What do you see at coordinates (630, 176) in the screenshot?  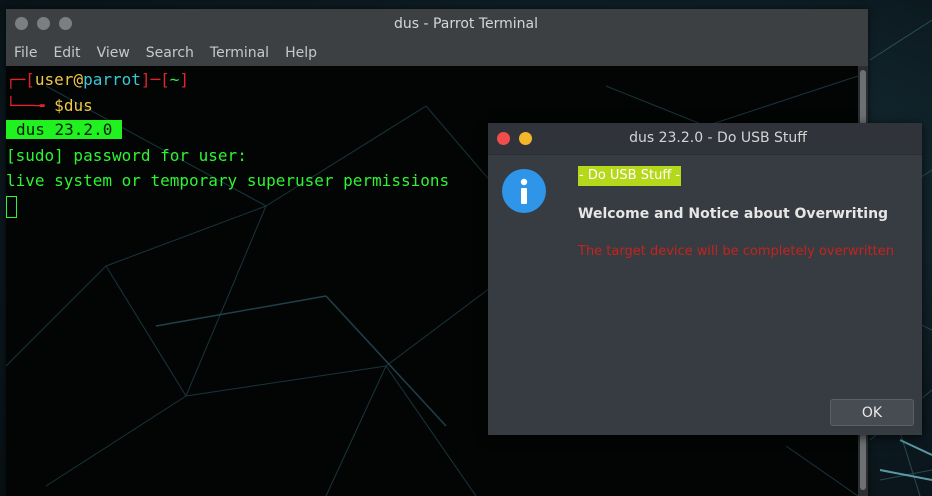 I see `dialog-heading: - Do USB Stuff -` at bounding box center [630, 176].